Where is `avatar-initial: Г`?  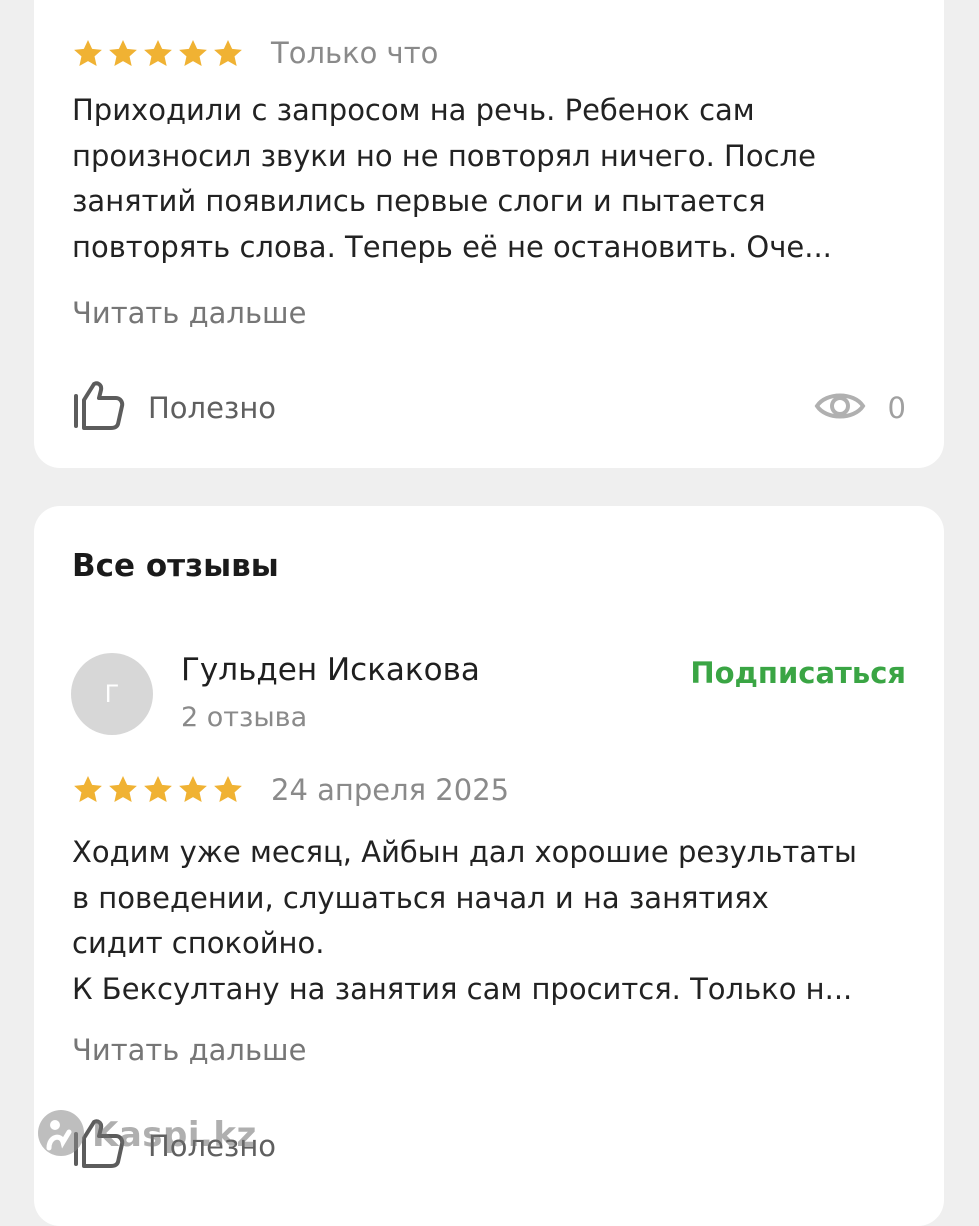
avatar-initial: Г is located at coordinates (112, 694).